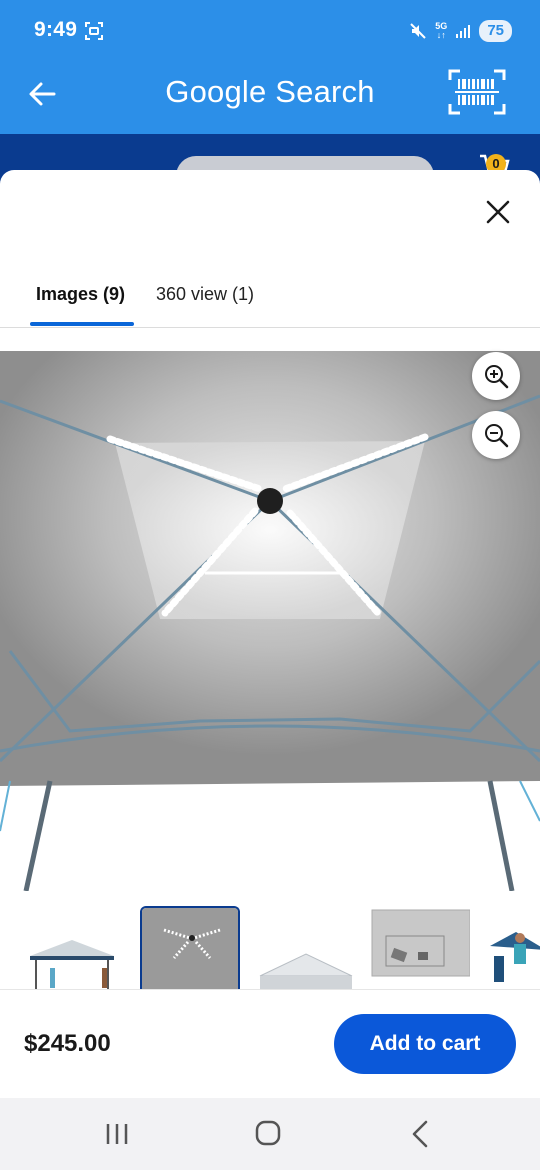 The image size is (540, 1170). I want to click on home-icon, so click(268, 1134).